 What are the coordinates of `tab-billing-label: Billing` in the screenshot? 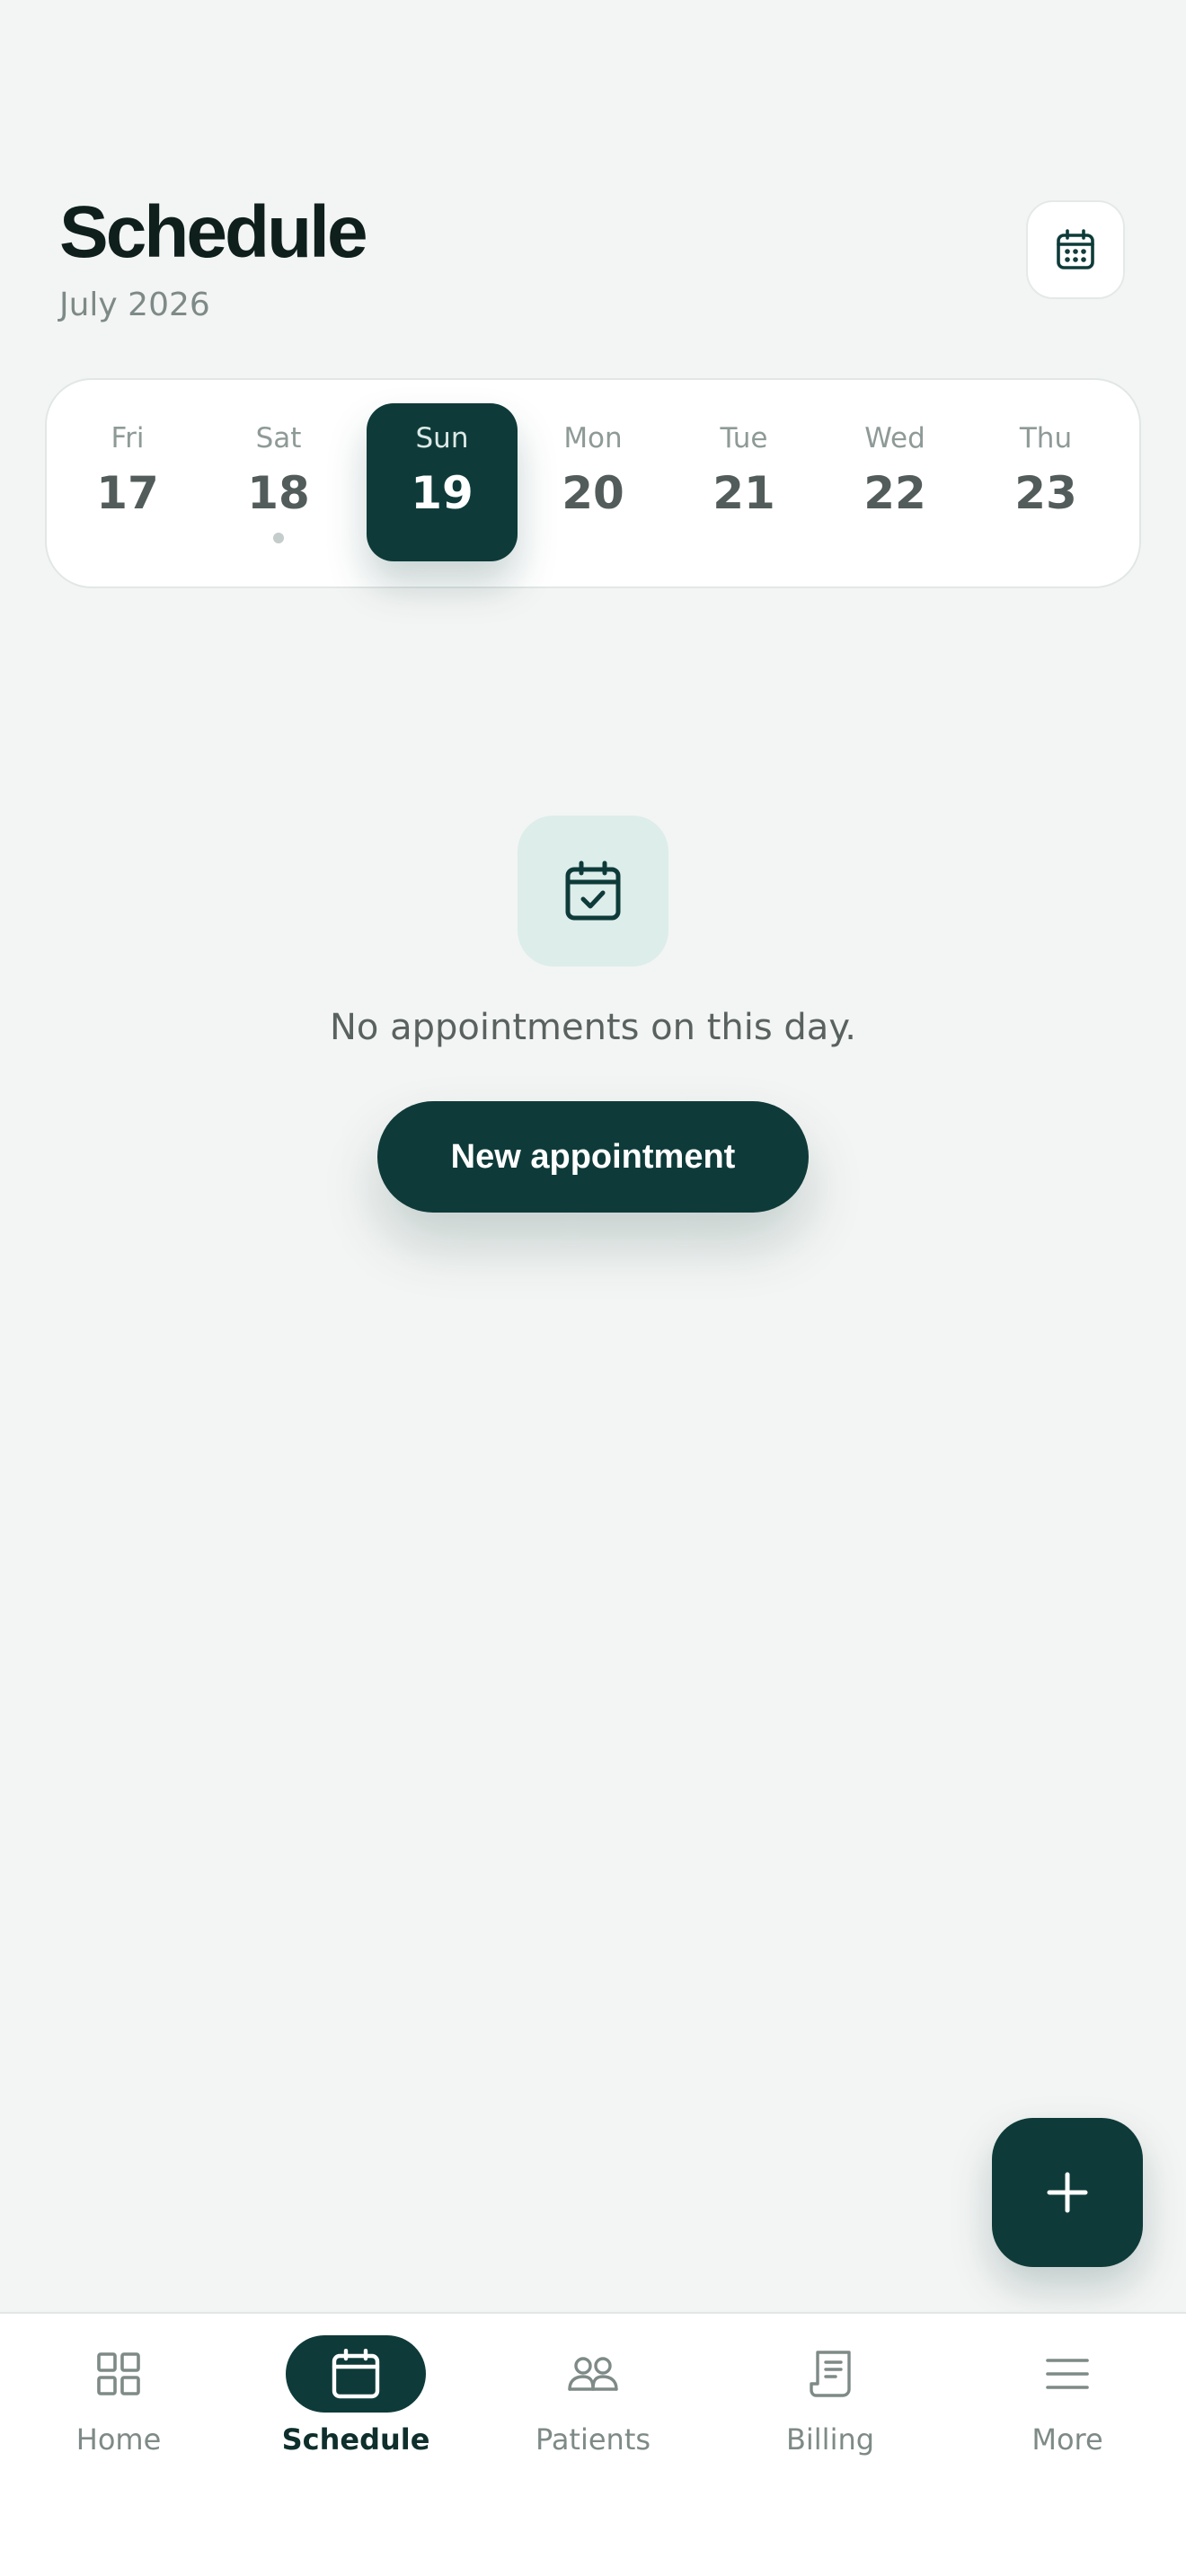 It's located at (830, 2439).